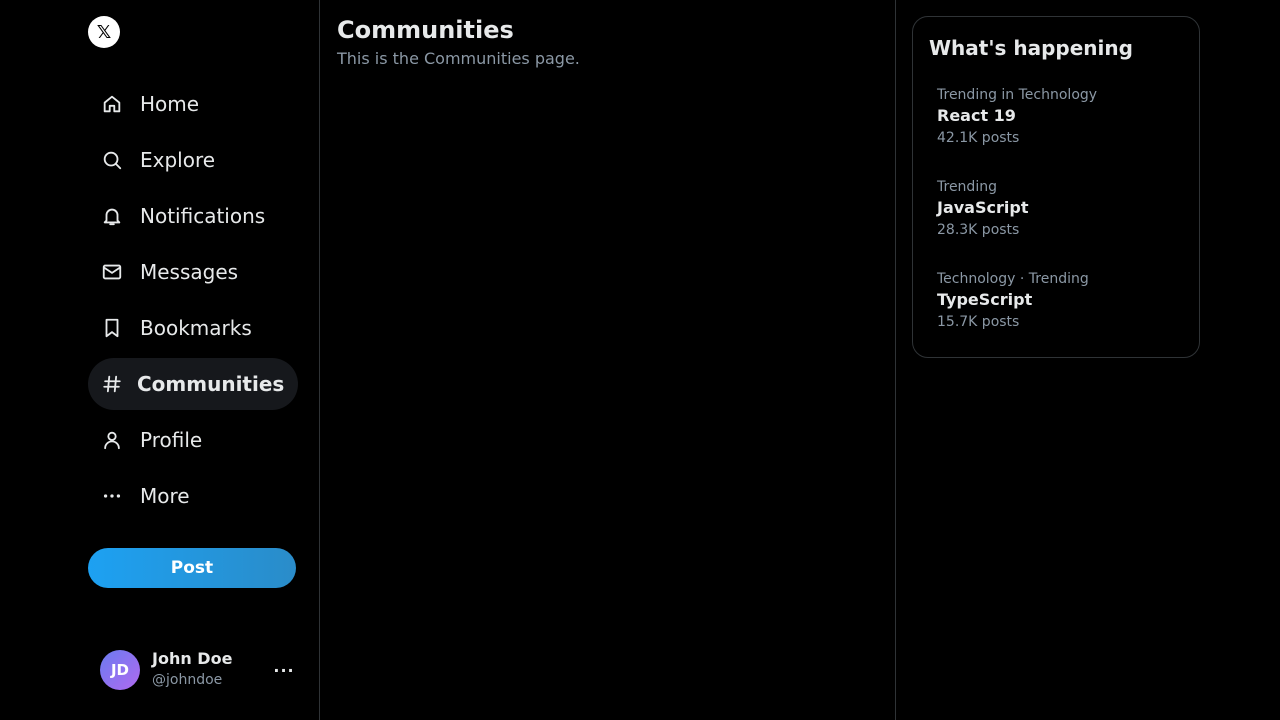 This screenshot has height=720, width=1280. I want to click on nav-label-communities: Communities, so click(211, 384).